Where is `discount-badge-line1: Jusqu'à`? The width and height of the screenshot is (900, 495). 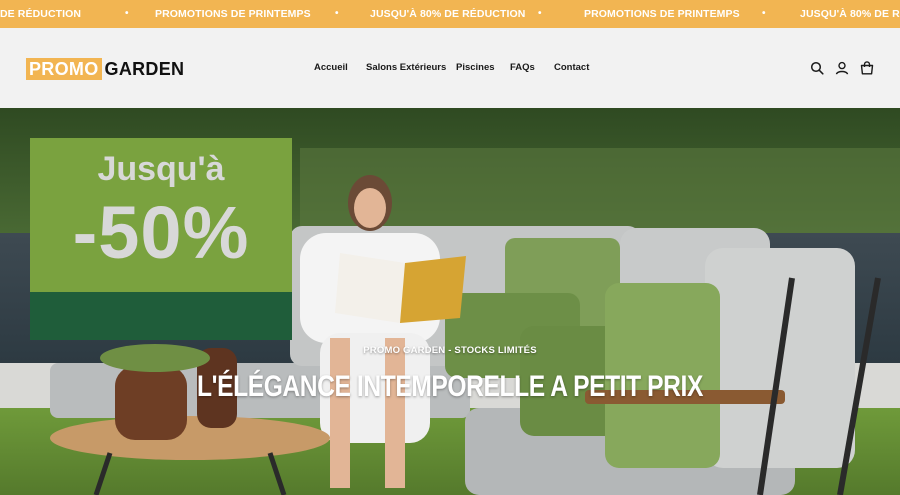
discount-badge-line1: Jusqu'à is located at coordinates (161, 169).